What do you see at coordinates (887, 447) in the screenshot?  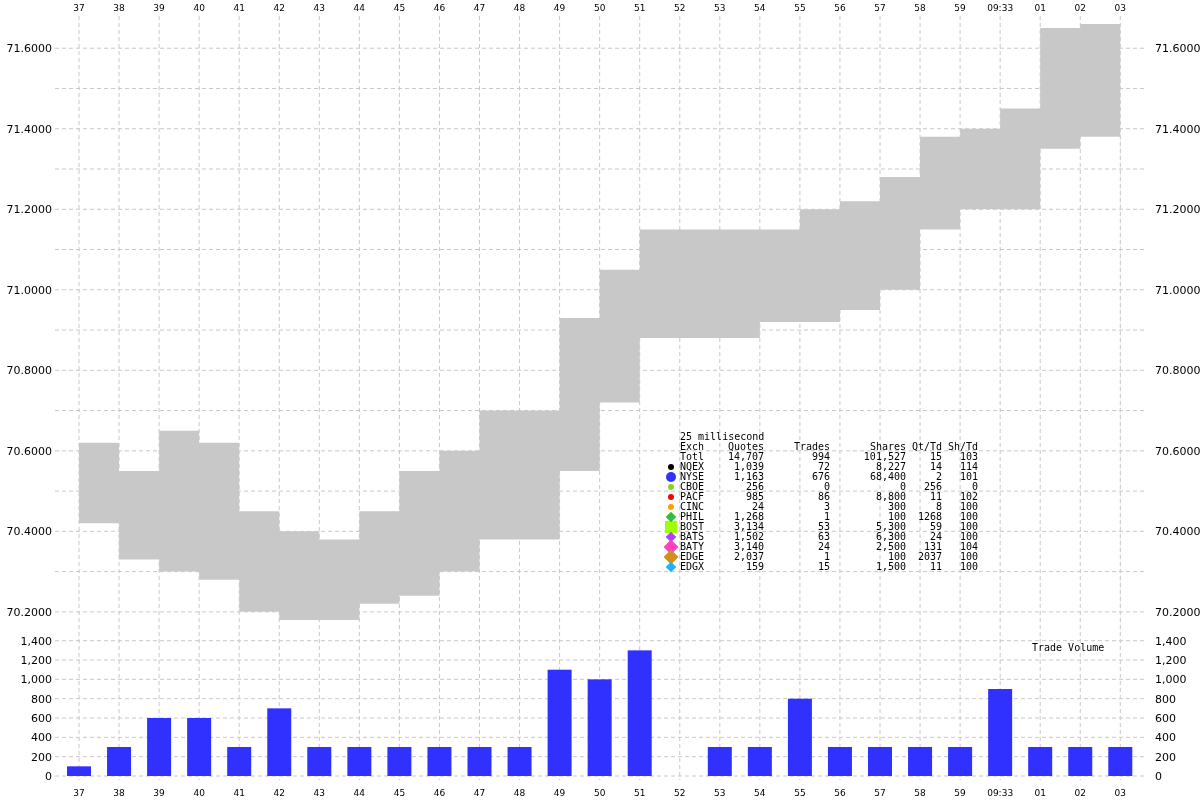 I see `legend-column-header: Shares` at bounding box center [887, 447].